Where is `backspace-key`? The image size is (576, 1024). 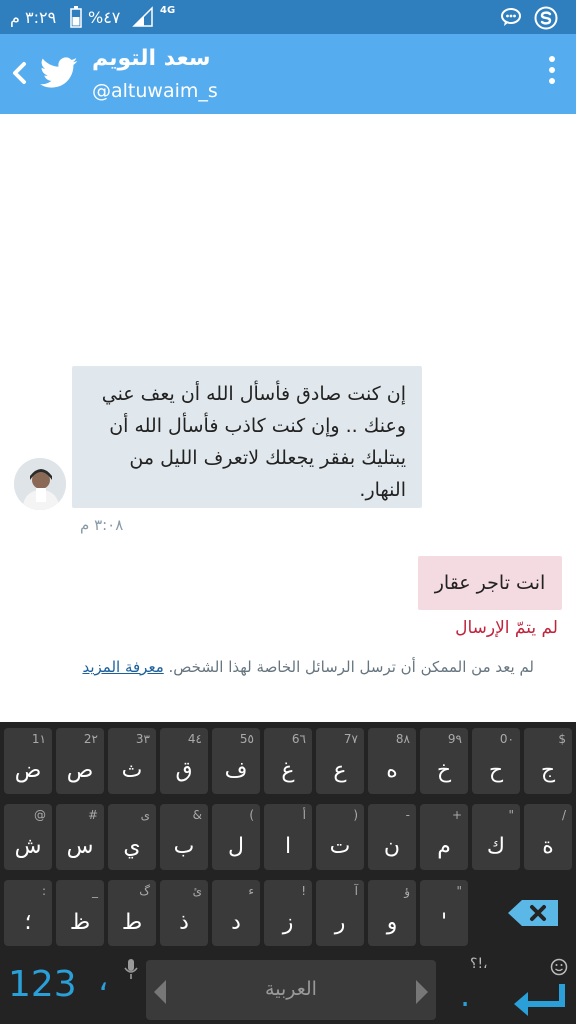 backspace-key is located at coordinates (534, 913).